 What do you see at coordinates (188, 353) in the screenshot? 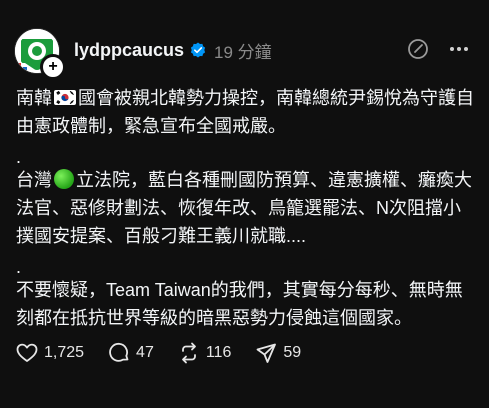
I see `repost-icon` at bounding box center [188, 353].